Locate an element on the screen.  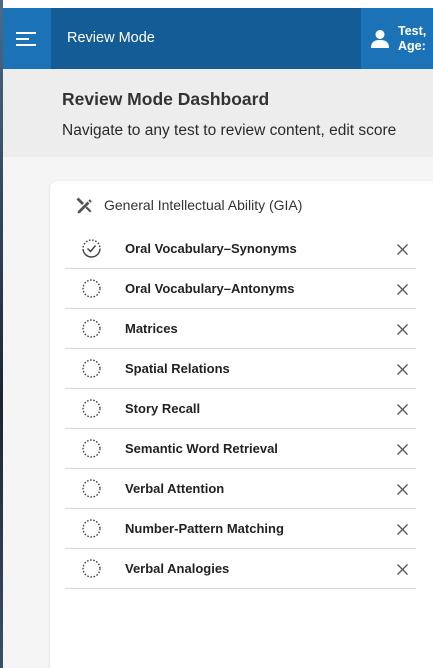
left-edge-strip is located at coordinates (1, 334).